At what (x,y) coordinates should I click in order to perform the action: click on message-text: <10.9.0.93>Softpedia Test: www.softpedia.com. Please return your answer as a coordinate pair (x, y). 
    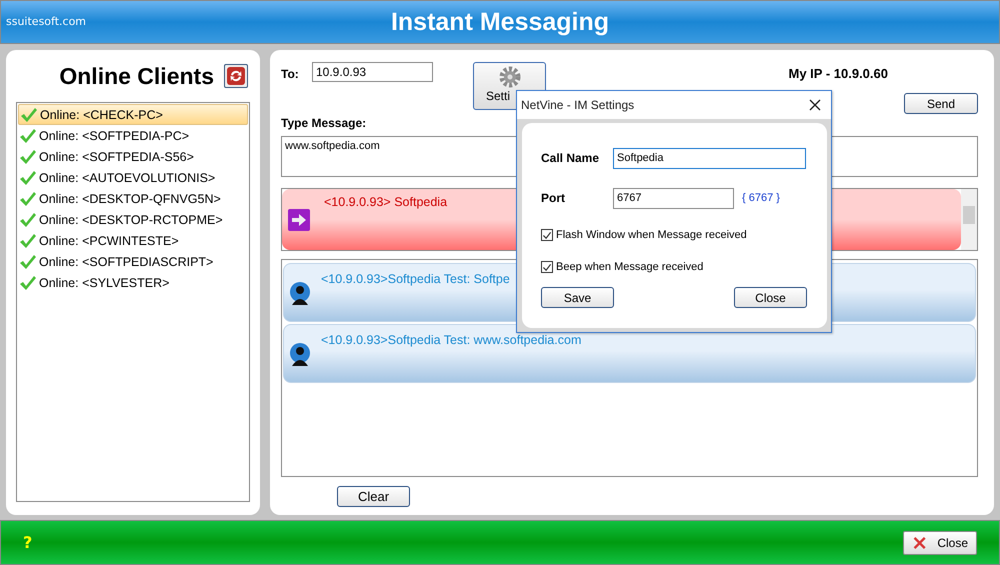
    Looking at the image, I should click on (451, 340).